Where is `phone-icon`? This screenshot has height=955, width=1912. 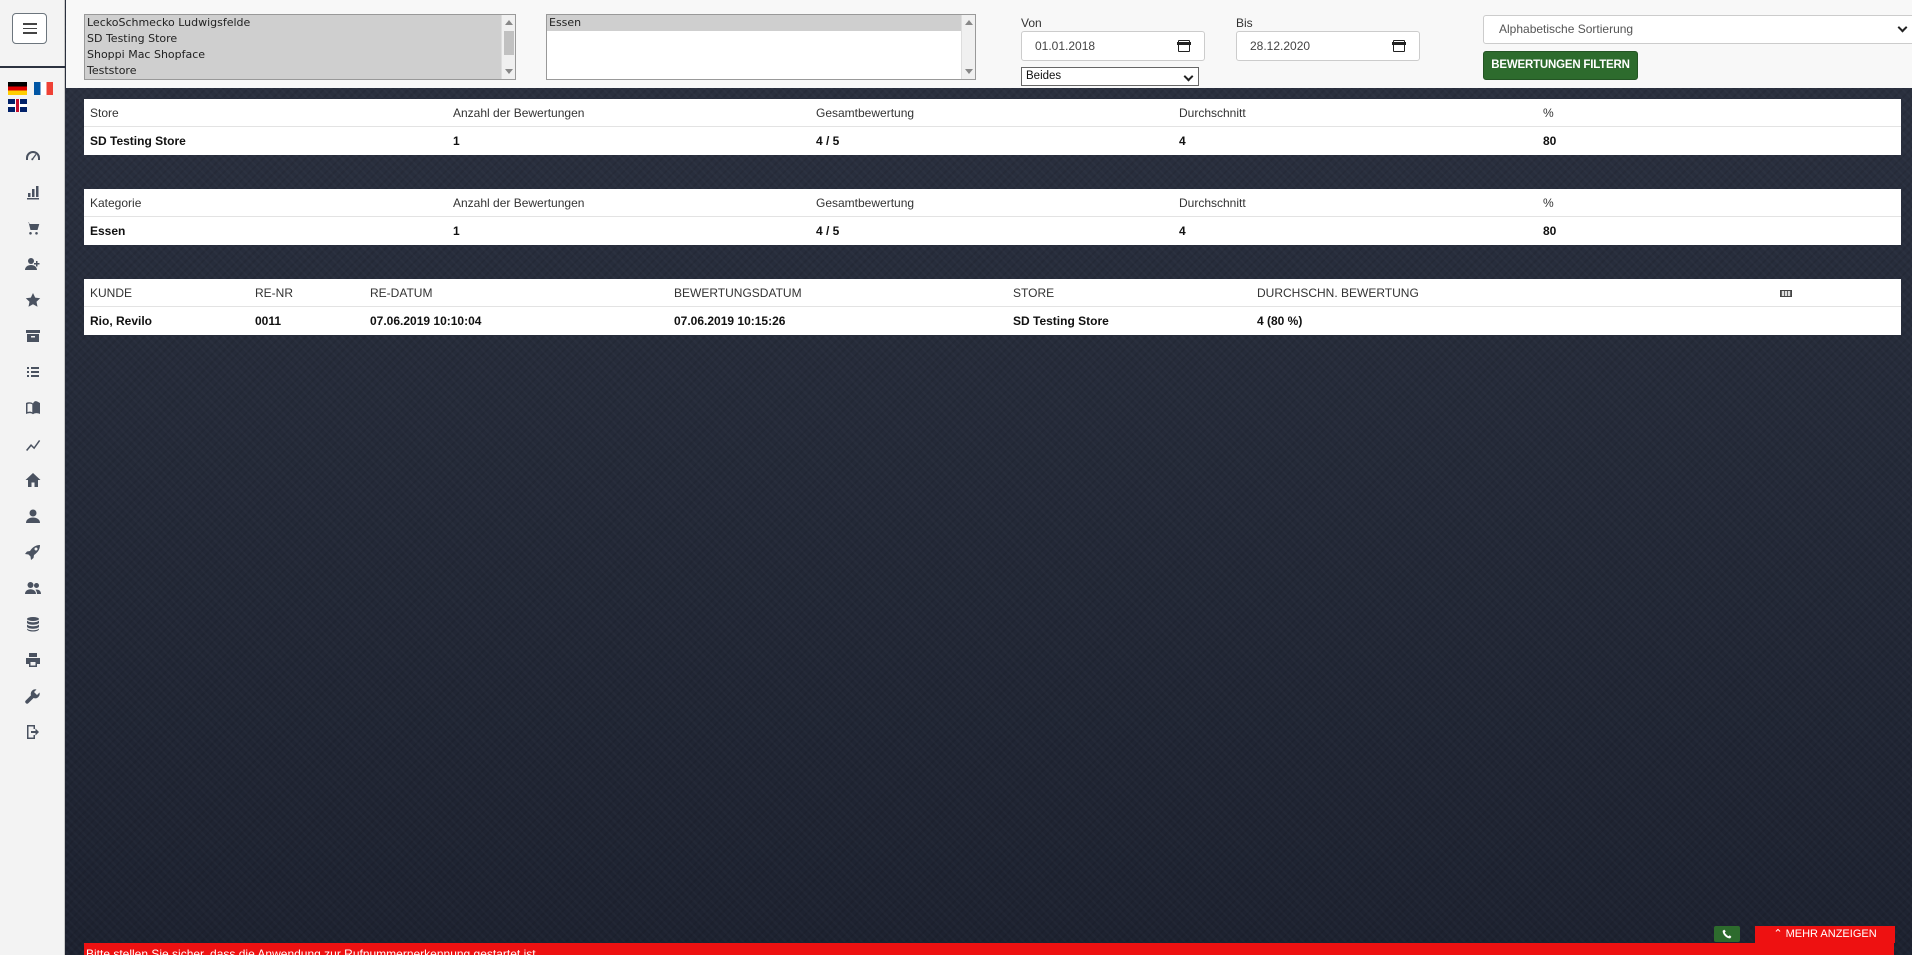 phone-icon is located at coordinates (1727, 934).